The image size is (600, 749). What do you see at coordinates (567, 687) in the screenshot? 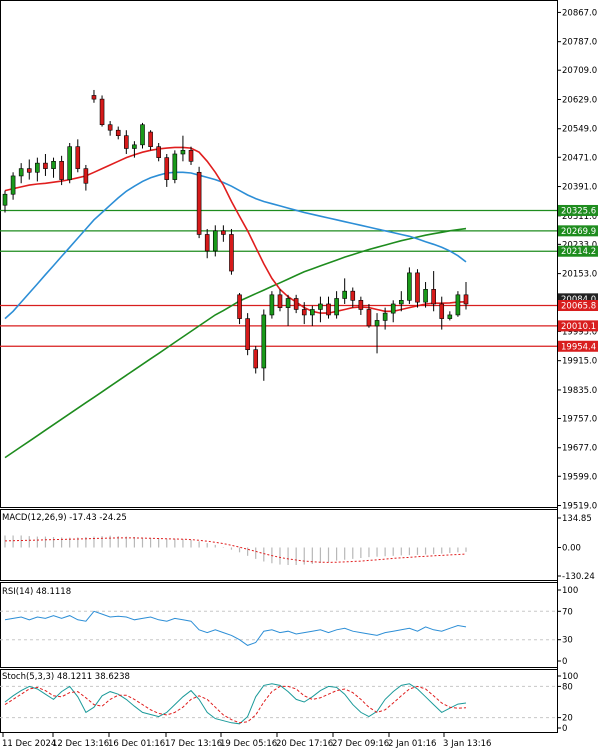
I see `stoch-tick-label: 80` at bounding box center [567, 687].